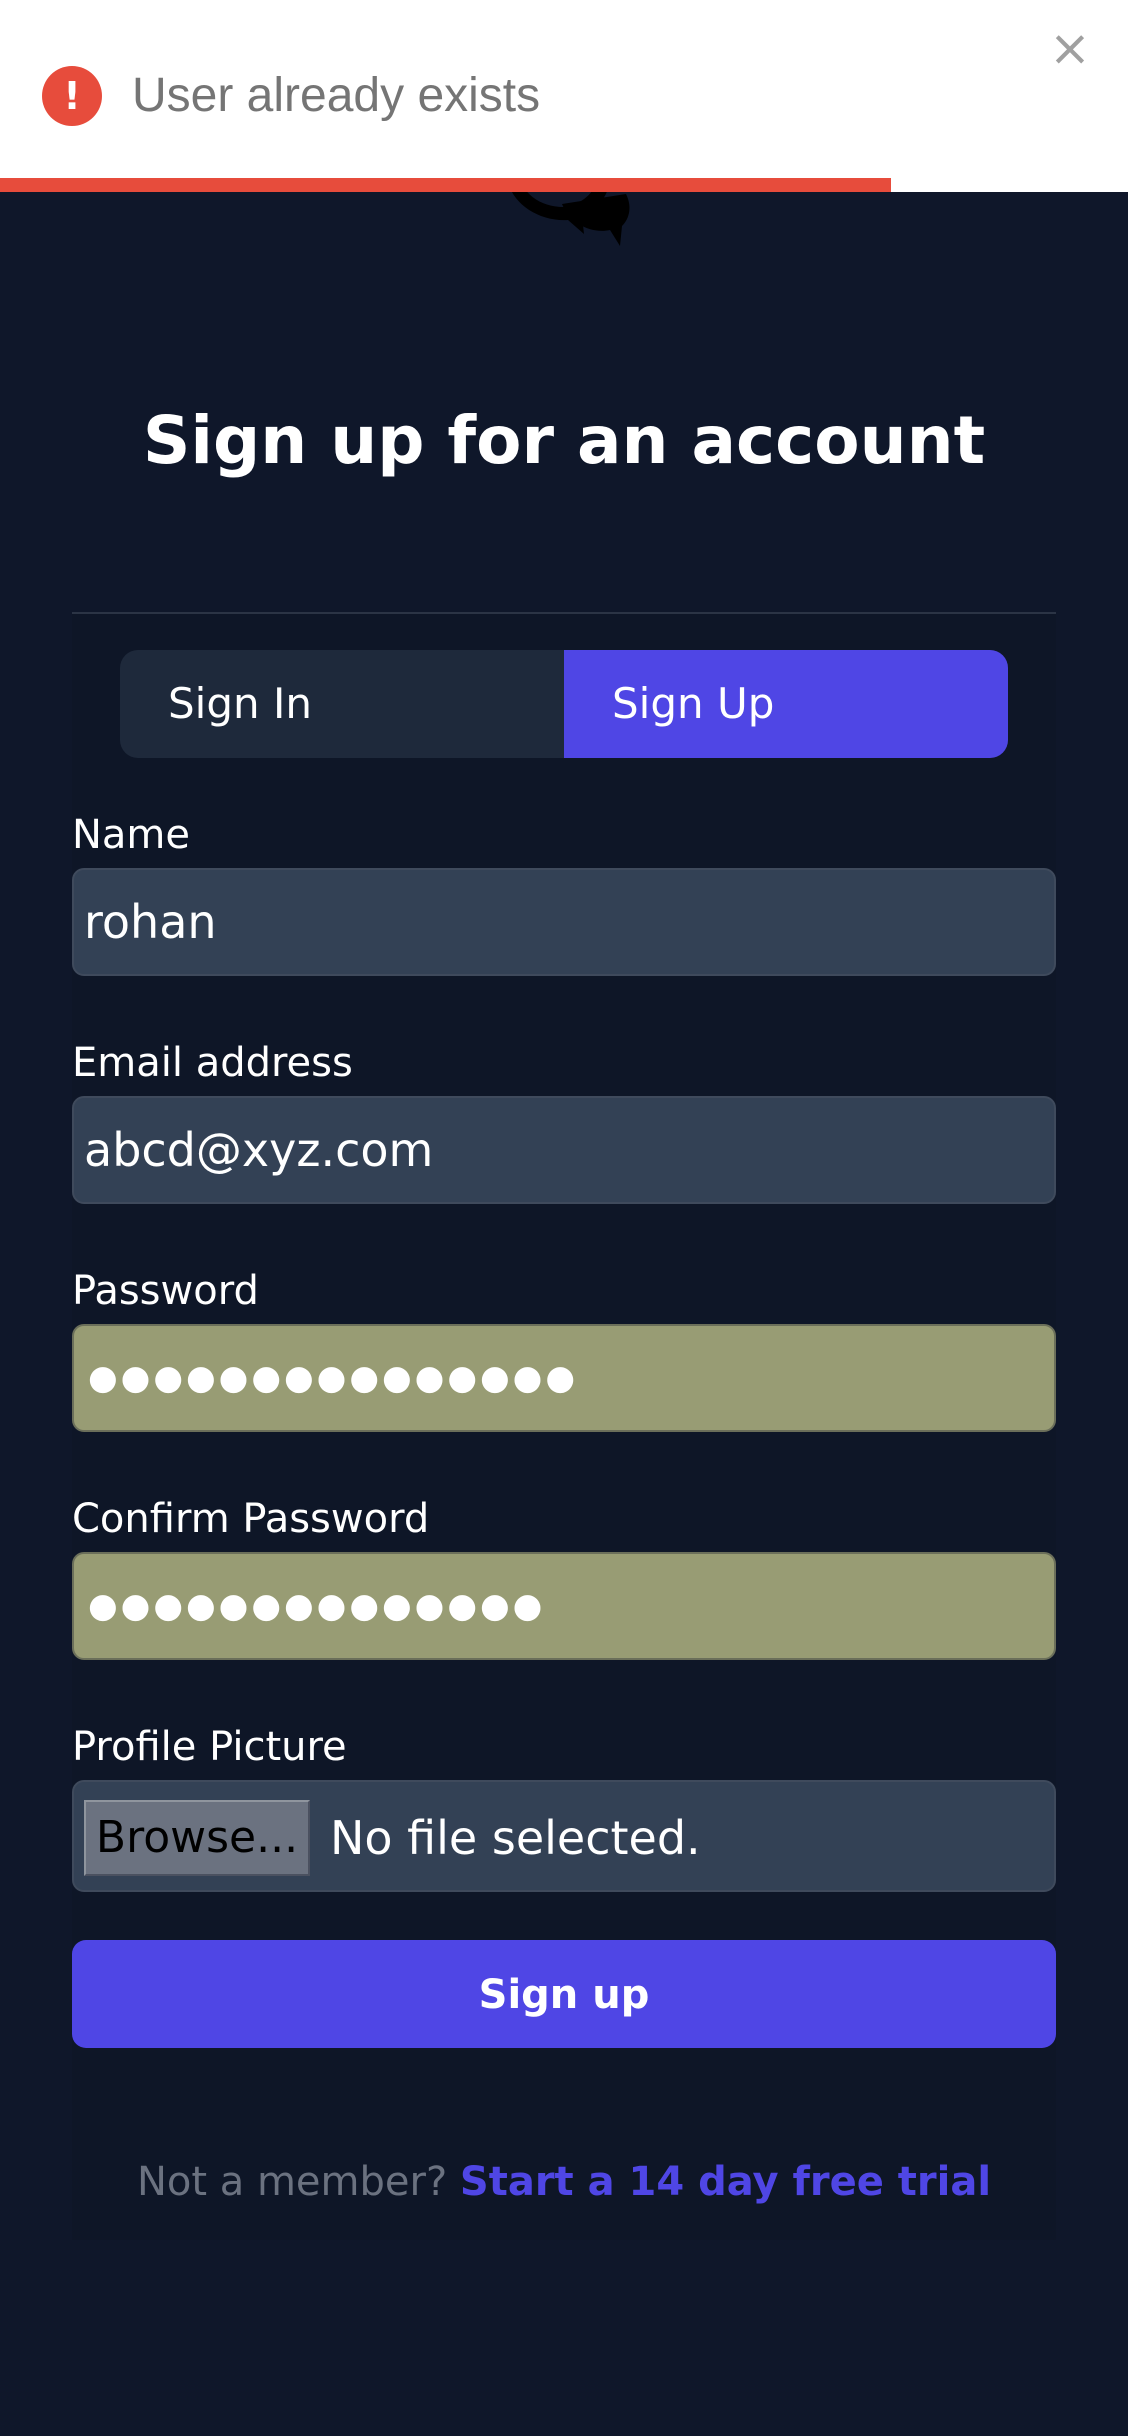 This screenshot has height=2436, width=1128. What do you see at coordinates (564, 1150) in the screenshot?
I see `email-field` at bounding box center [564, 1150].